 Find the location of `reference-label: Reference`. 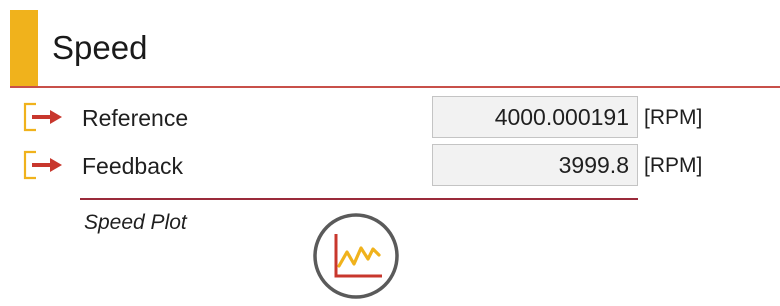

reference-label: Reference is located at coordinates (135, 118).